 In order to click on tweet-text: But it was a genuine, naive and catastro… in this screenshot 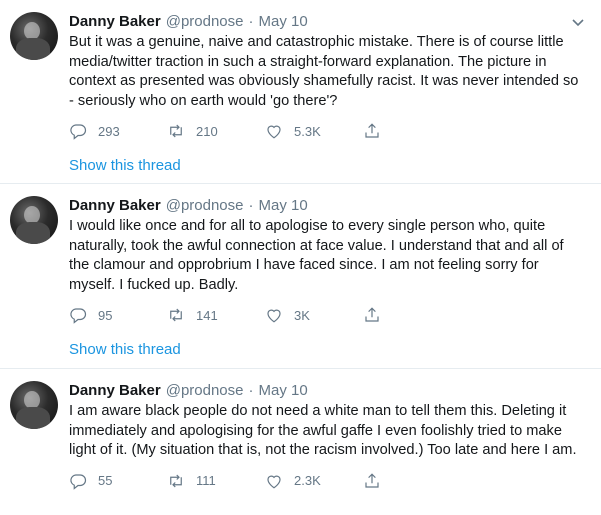, I will do `click(324, 71)`.